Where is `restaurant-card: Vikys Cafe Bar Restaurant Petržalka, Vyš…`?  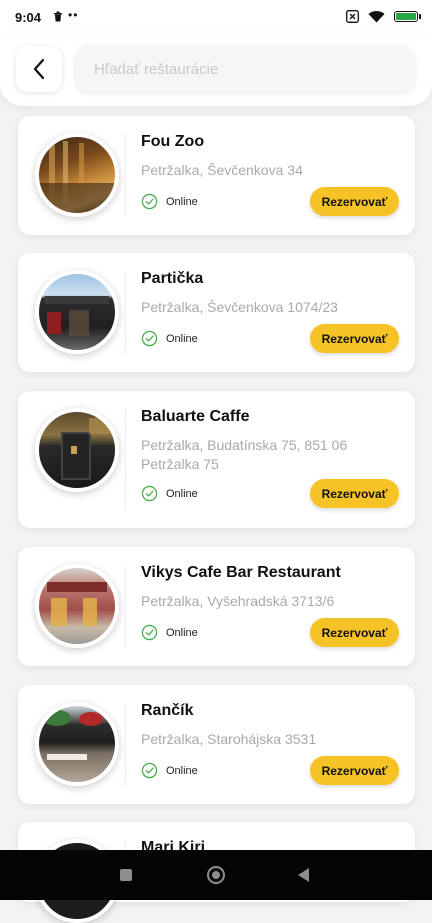
restaurant-card: Vikys Cafe Bar Restaurant Petržalka, Vyš… is located at coordinates (216, 606).